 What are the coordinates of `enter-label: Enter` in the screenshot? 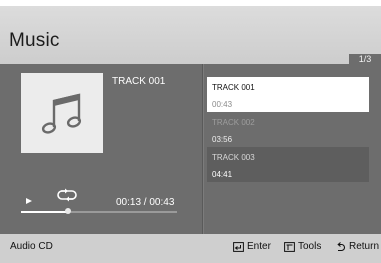 It's located at (259, 246).